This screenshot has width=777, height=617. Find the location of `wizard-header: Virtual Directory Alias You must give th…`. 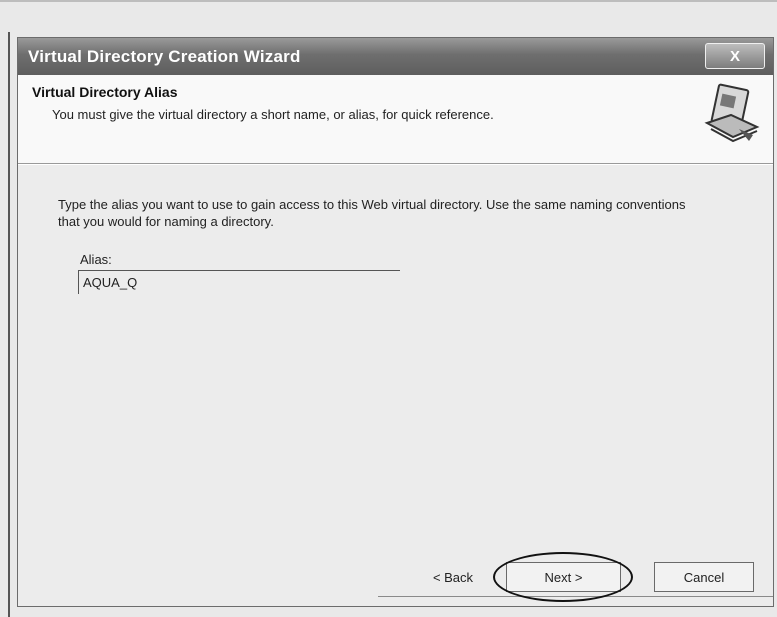

wizard-header: Virtual Directory Alias You must give th… is located at coordinates (395, 119).